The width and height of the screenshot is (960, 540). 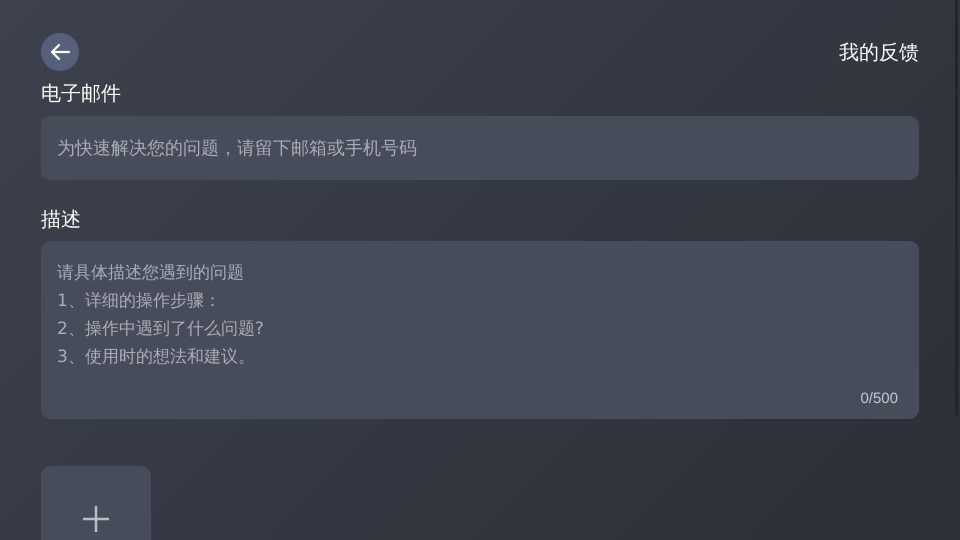 I want to click on plus-icon, so click(x=96, y=519).